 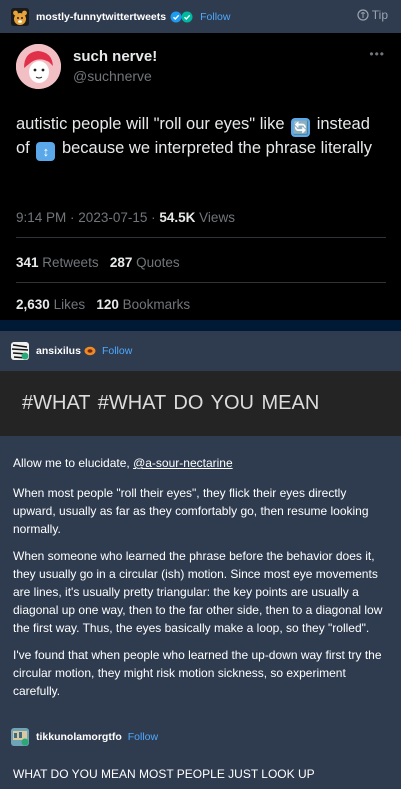 I want to click on likes-label: Likes, so click(x=69, y=304).